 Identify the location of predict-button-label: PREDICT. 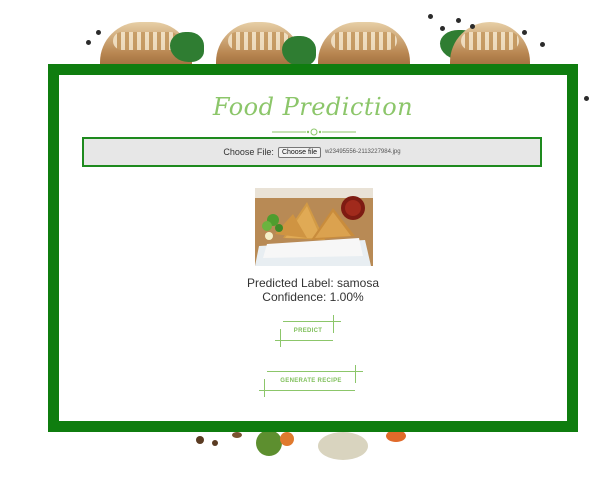
(308, 331).